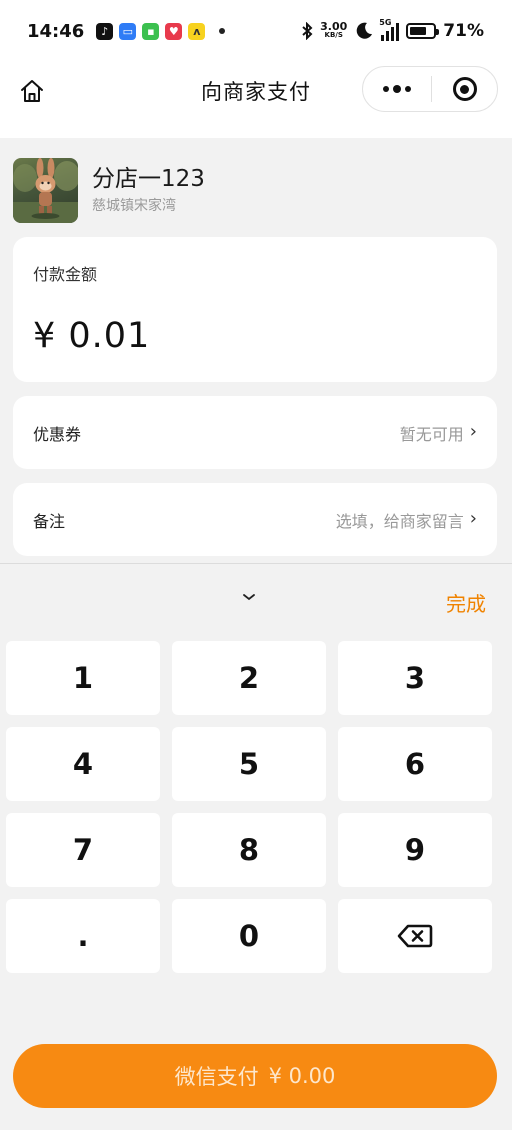  What do you see at coordinates (56, 31) in the screenshot?
I see `status-time: 14:46` at bounding box center [56, 31].